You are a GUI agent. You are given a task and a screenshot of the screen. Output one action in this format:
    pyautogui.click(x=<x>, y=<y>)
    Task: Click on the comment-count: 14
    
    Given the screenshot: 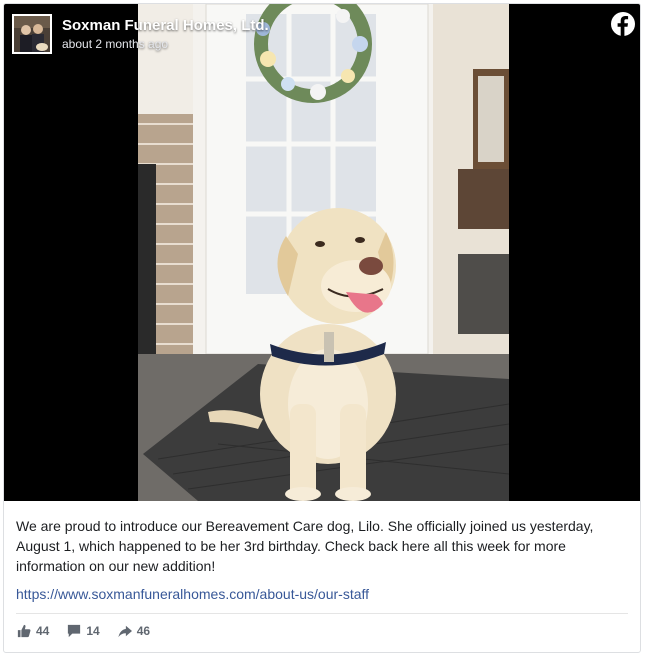 What is the action you would take?
    pyautogui.click(x=93, y=631)
    